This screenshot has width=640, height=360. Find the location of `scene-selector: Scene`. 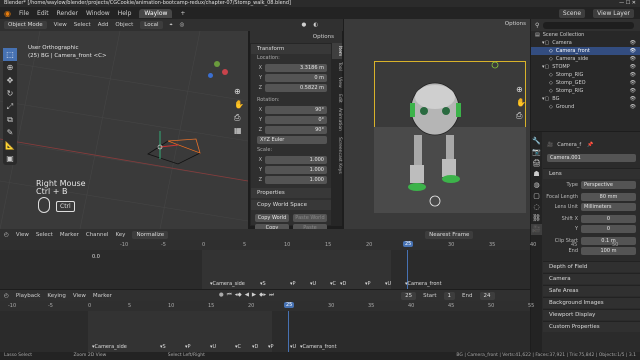

scene-selector: Scene is located at coordinates (572, 13).